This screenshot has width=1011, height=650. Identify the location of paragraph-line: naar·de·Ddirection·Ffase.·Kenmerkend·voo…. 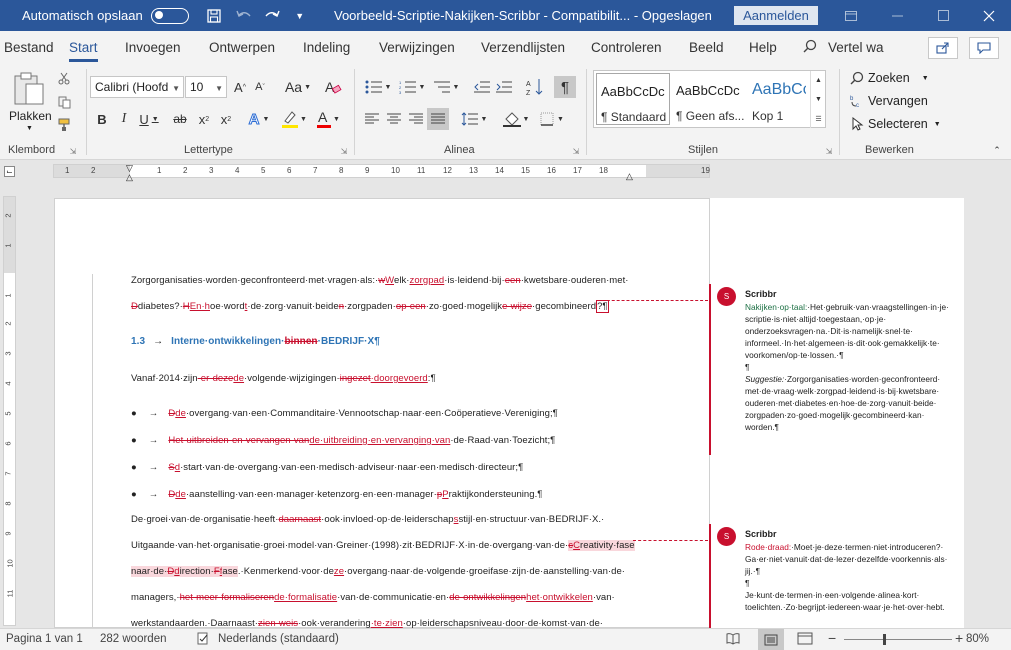
(378, 571).